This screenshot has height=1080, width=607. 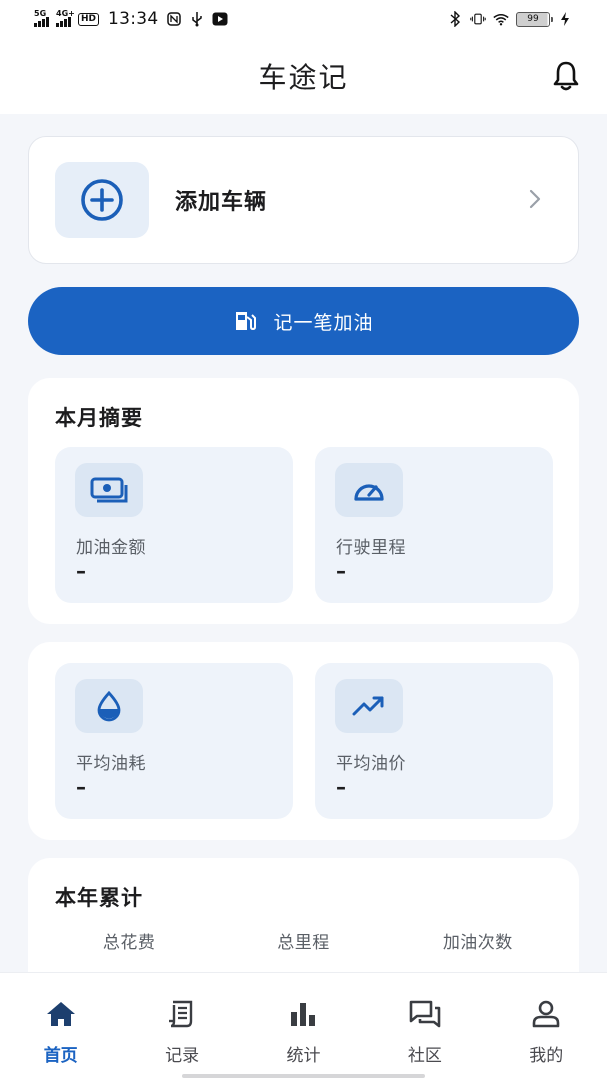 I want to click on signal-4g-icon: 4G+, so click(x=65, y=18).